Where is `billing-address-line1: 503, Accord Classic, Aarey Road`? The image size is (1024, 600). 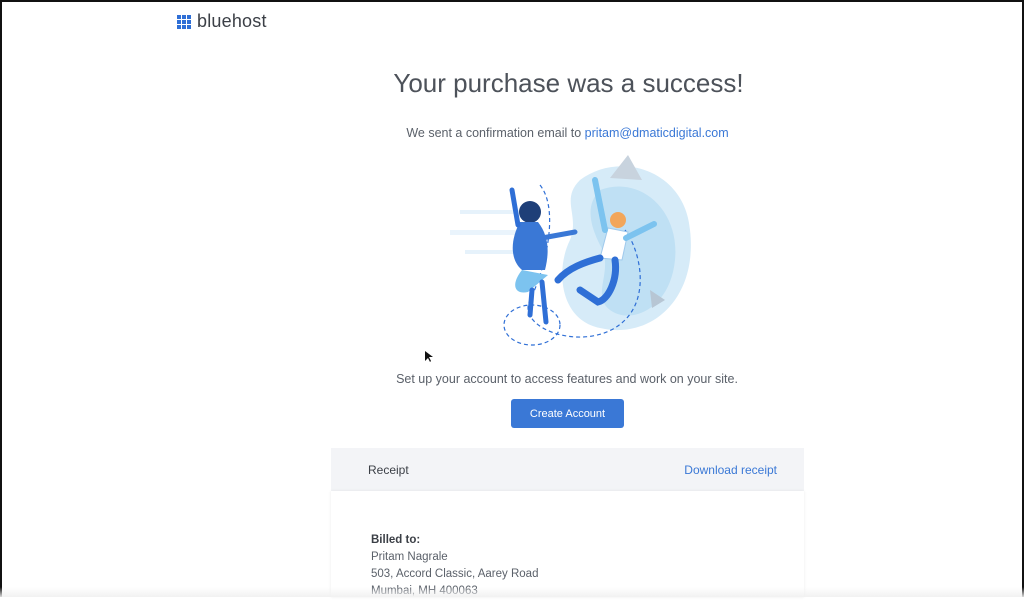
billing-address-line1: 503, Accord Classic, Aarey Road is located at coordinates (455, 574).